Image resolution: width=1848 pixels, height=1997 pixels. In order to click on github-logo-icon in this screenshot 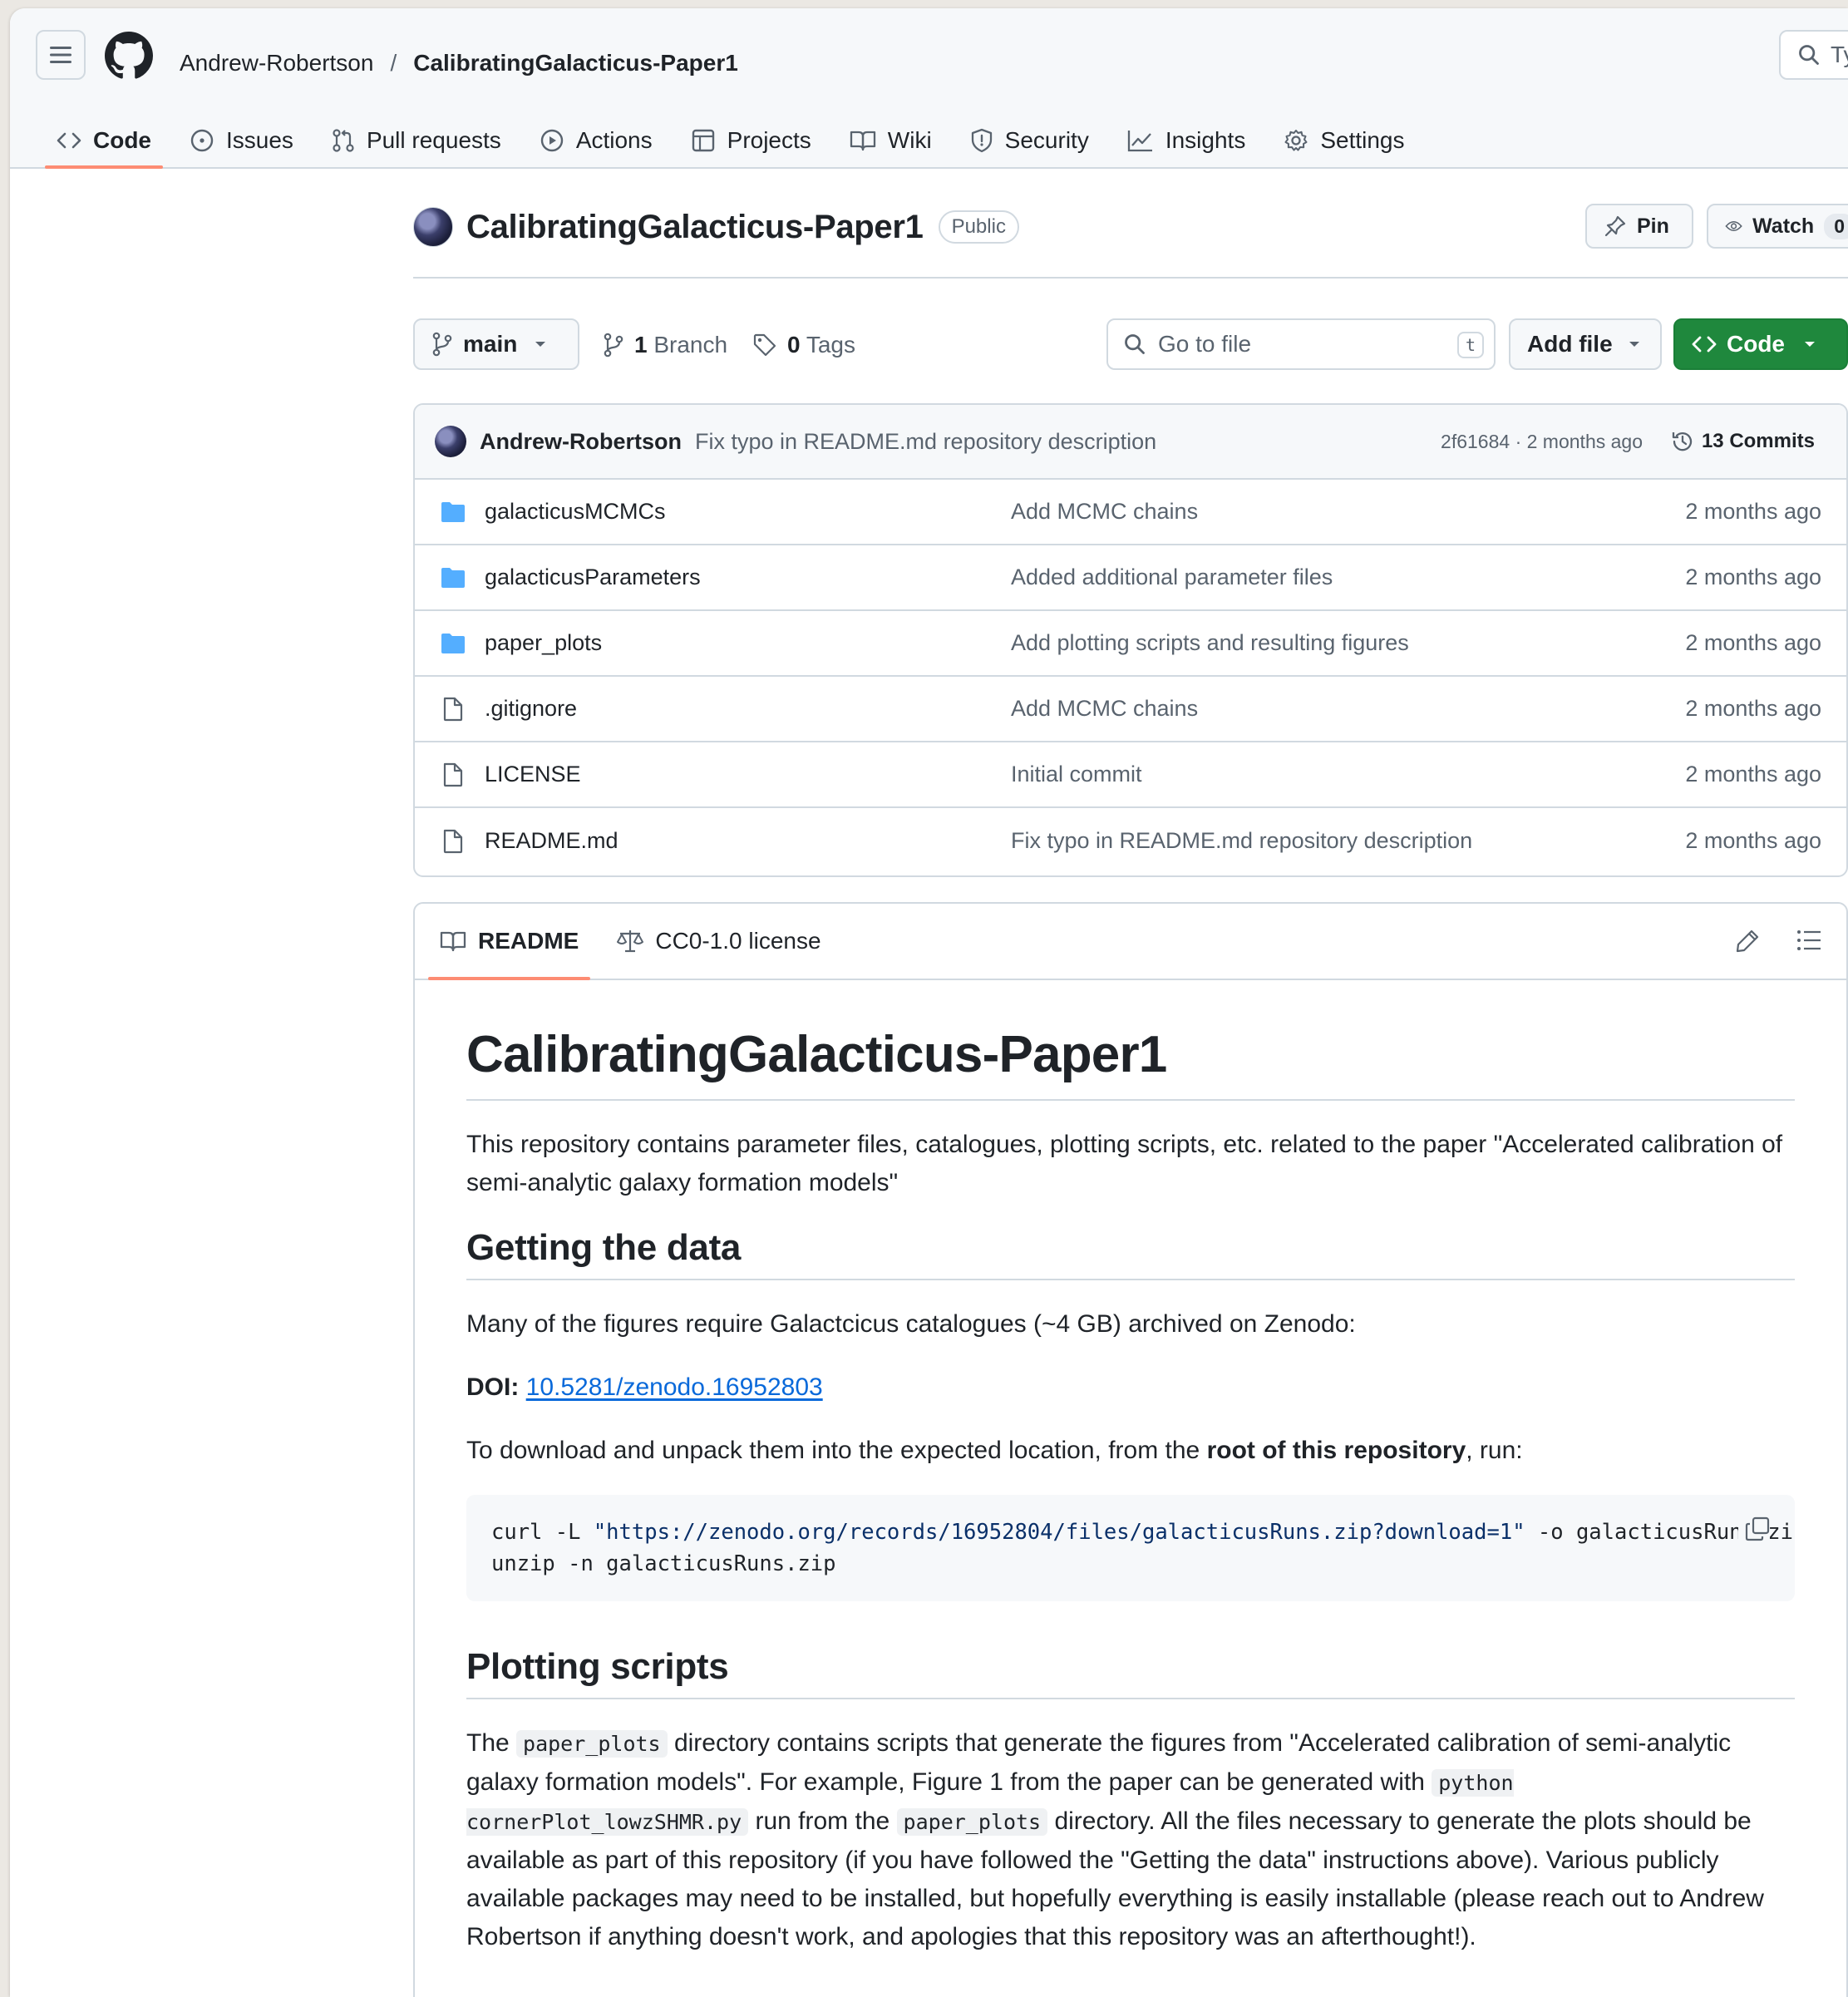, I will do `click(129, 56)`.